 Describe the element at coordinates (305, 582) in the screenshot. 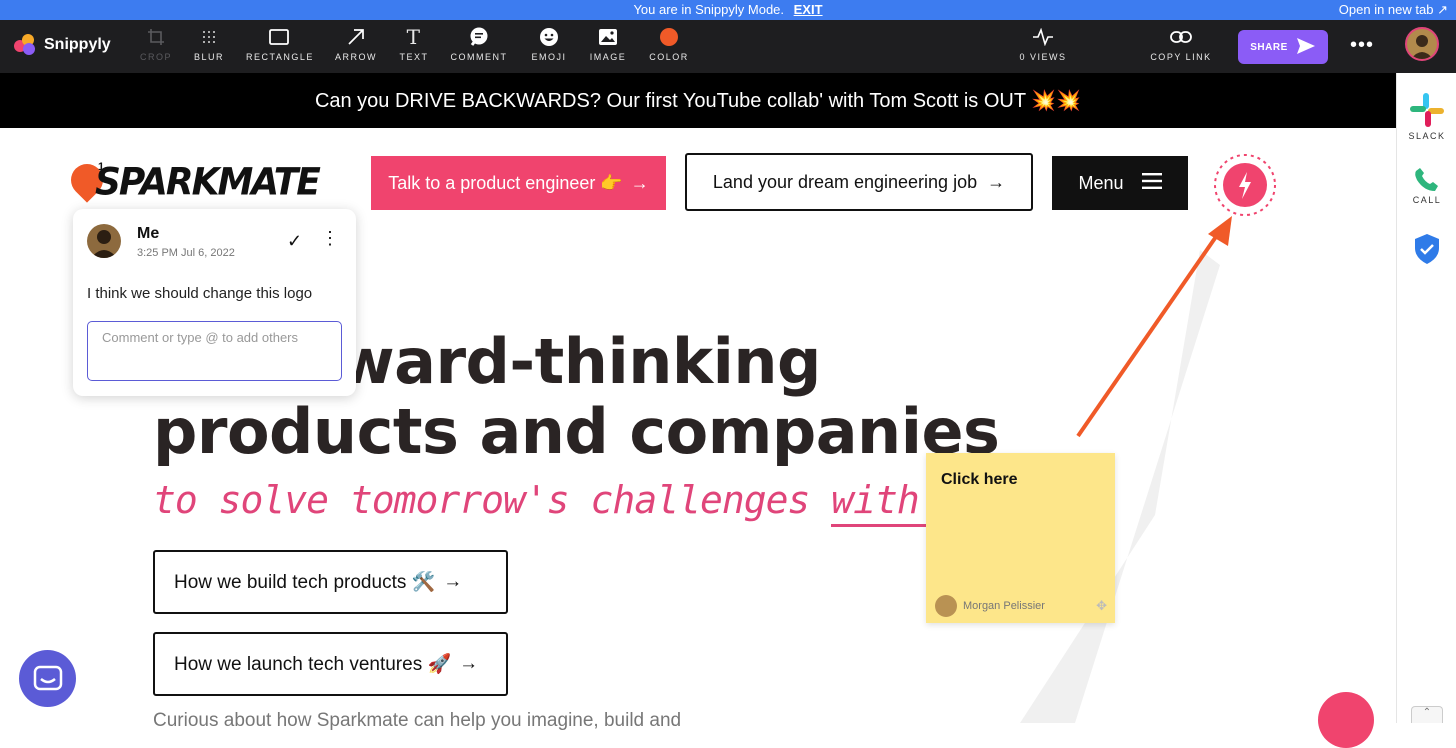

I see `build-products-label: How we build tech products 🛠️` at that location.